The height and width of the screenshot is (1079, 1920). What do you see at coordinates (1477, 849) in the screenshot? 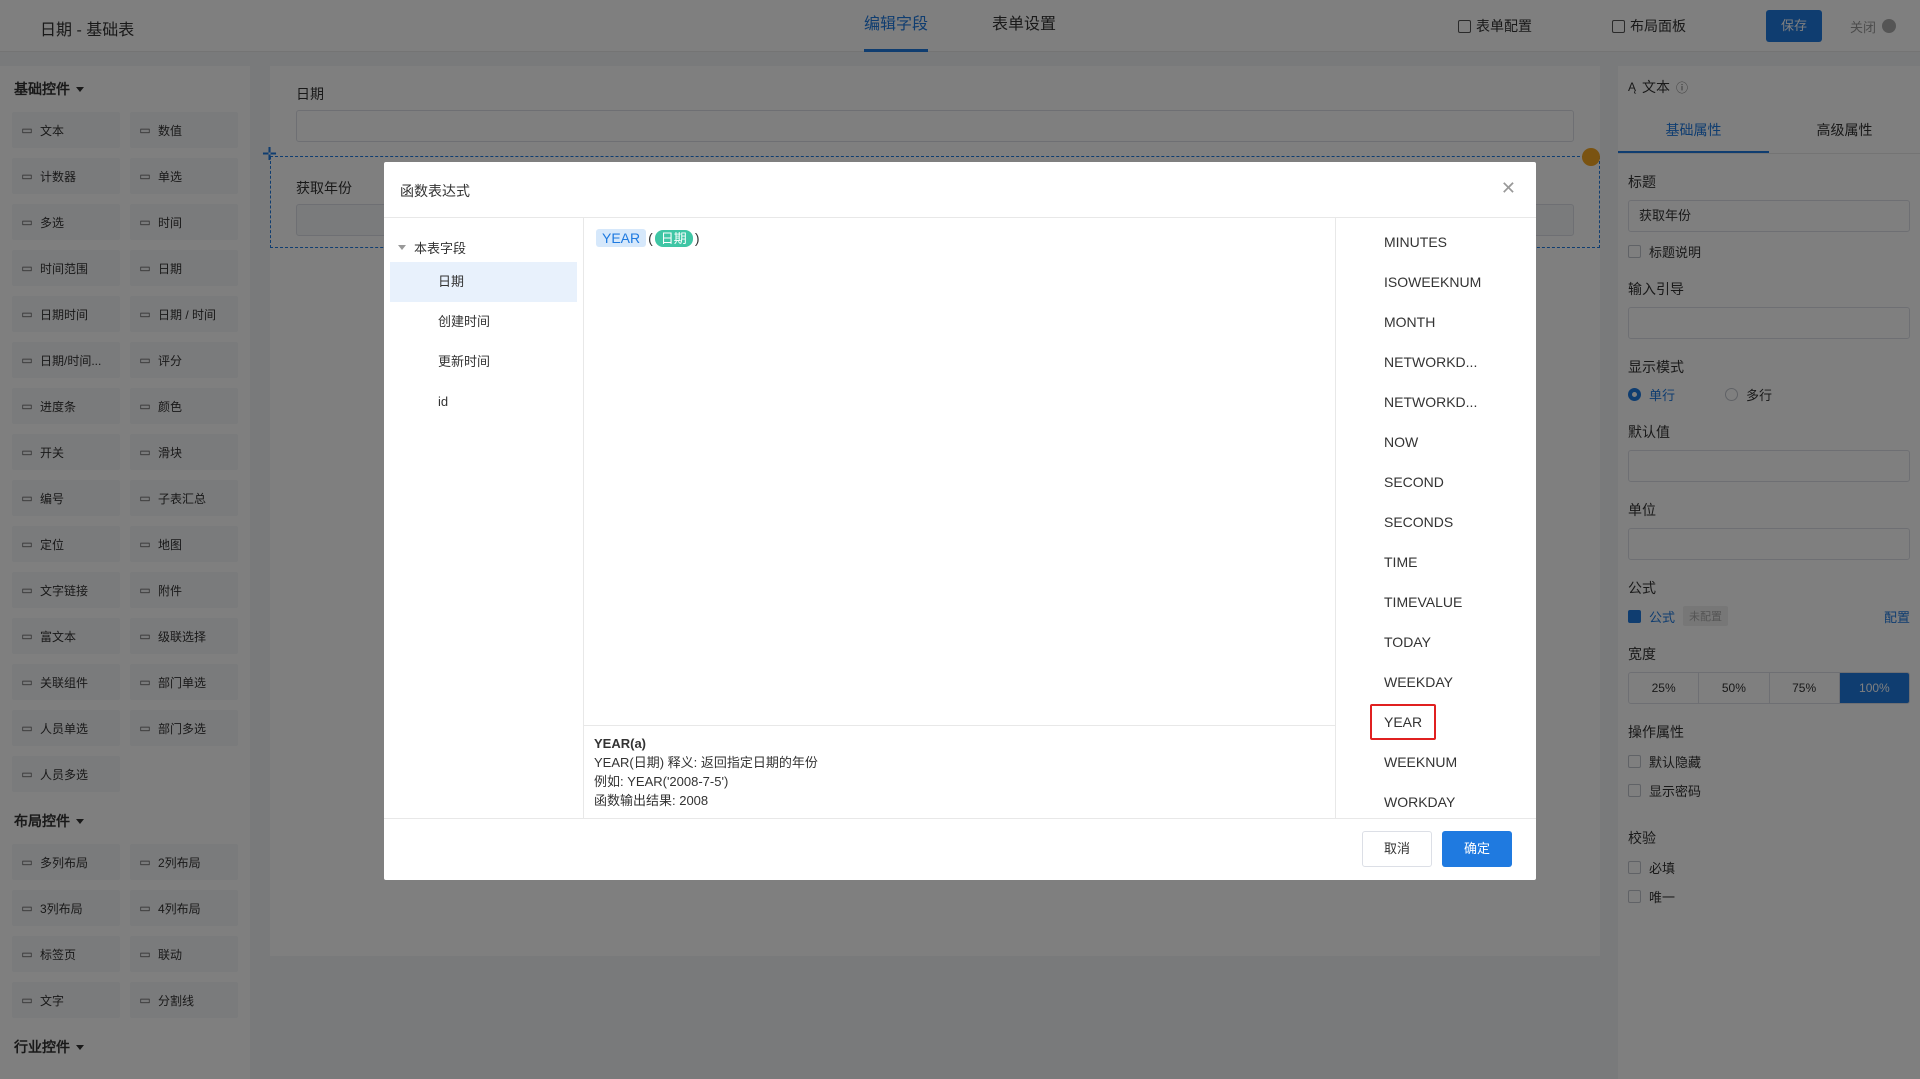
I see `confirm-button: 确定` at bounding box center [1477, 849].